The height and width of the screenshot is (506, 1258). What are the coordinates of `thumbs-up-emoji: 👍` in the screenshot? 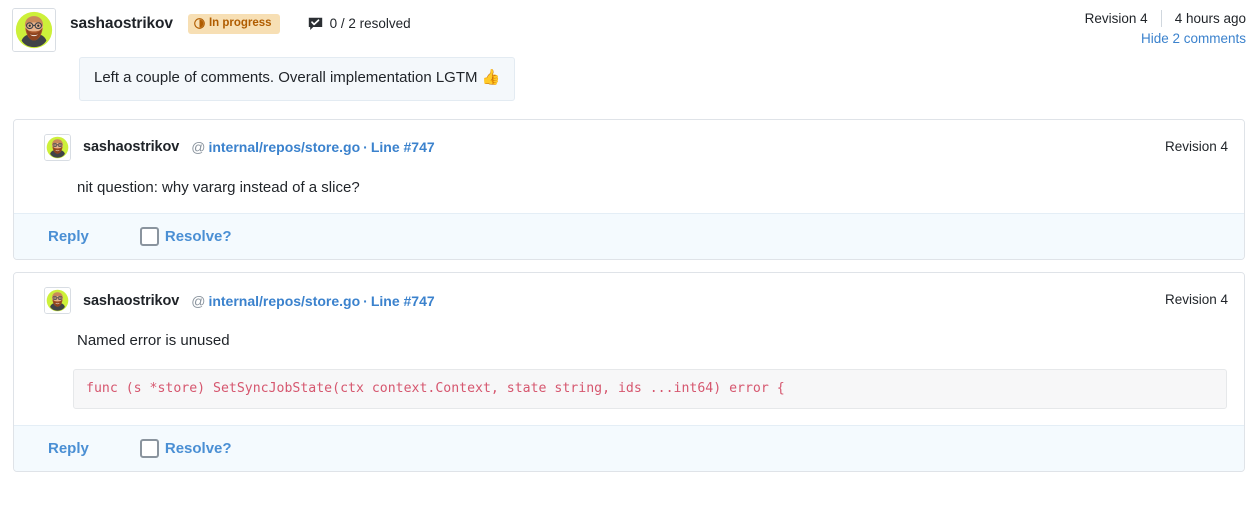 It's located at (491, 77).